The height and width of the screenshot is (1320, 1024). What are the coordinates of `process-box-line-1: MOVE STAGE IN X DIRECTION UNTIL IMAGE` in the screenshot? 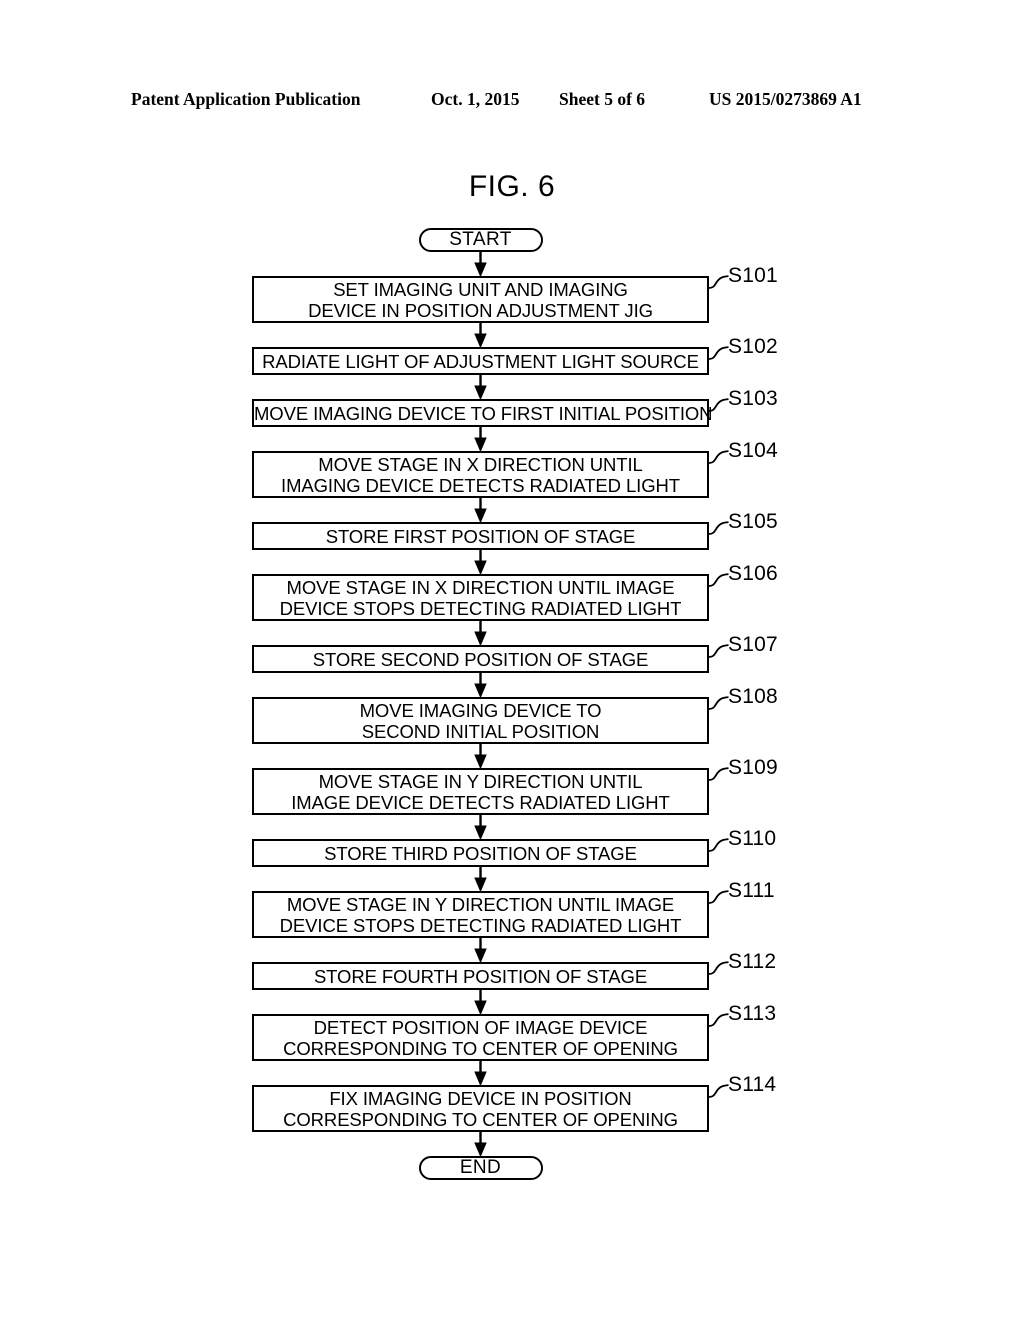 It's located at (480, 587).